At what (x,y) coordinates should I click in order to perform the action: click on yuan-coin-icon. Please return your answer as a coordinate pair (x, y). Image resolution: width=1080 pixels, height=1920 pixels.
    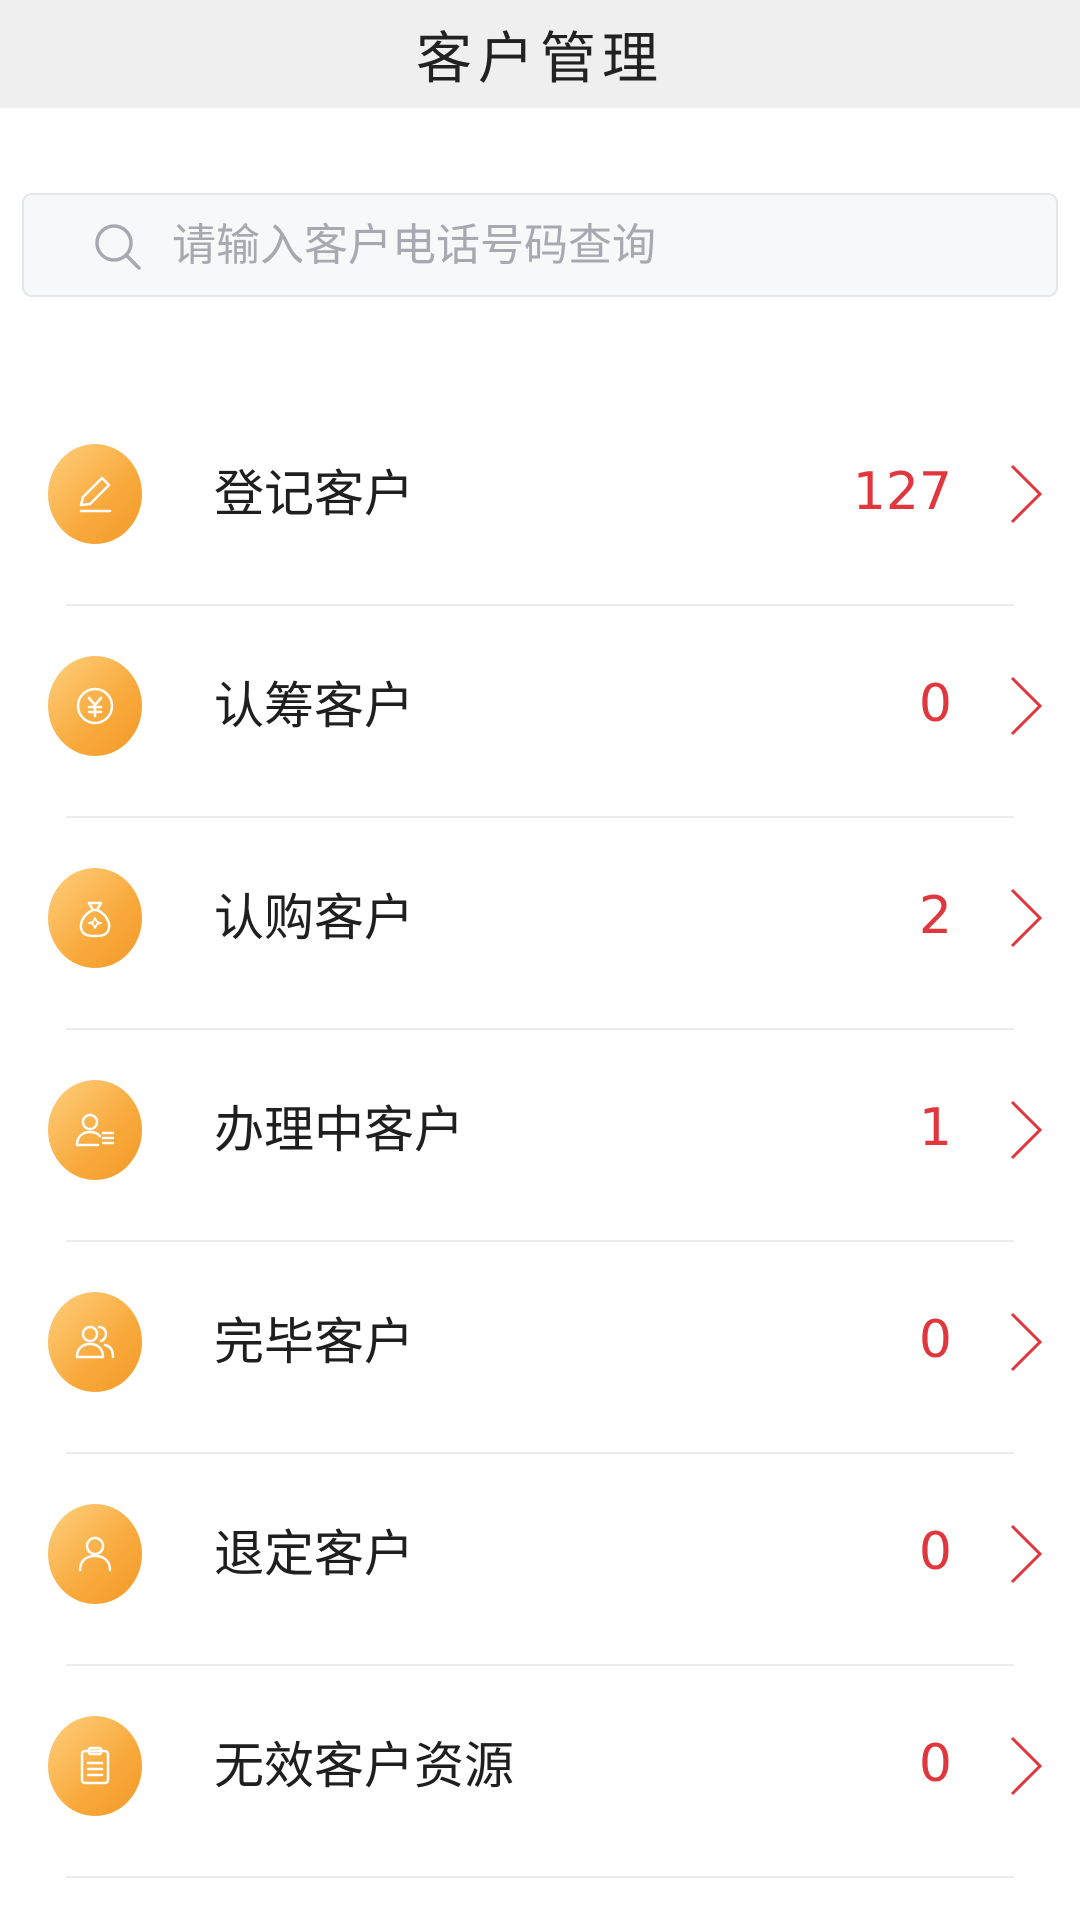
    Looking at the image, I should click on (95, 706).